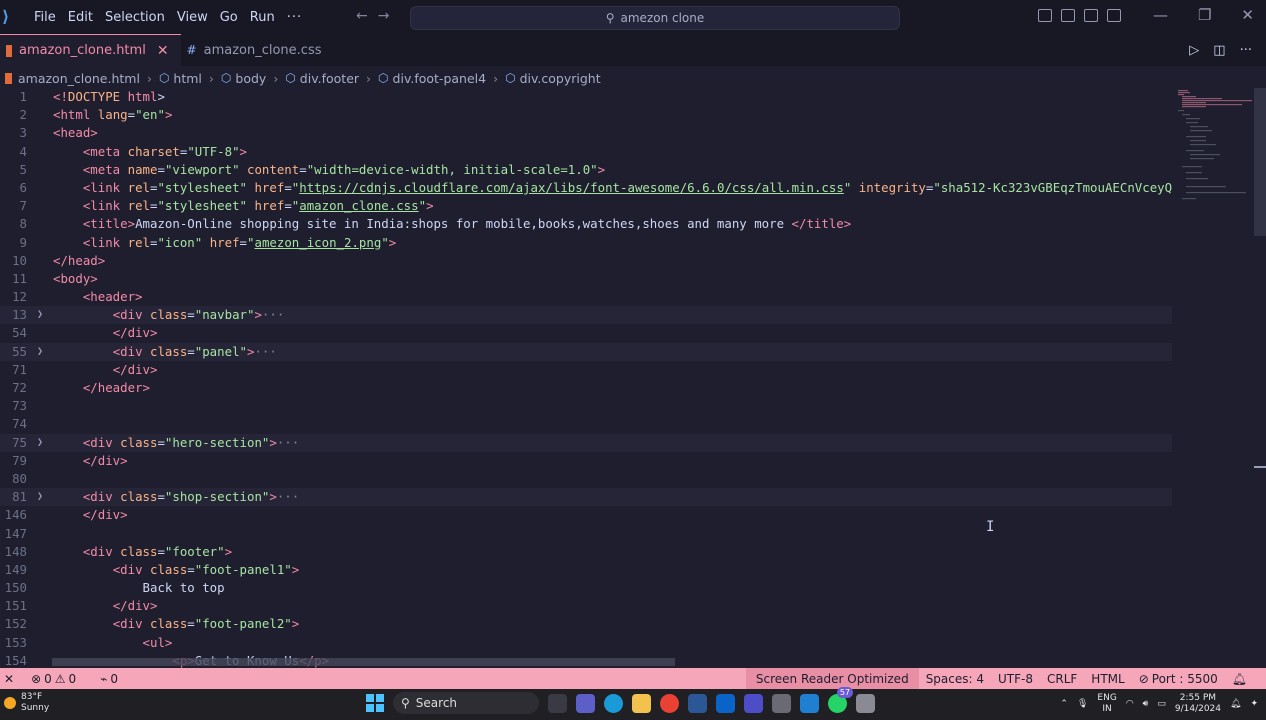 The height and width of the screenshot is (720, 1266). What do you see at coordinates (586, 534) in the screenshot?
I see `code-line: 147` at bounding box center [586, 534].